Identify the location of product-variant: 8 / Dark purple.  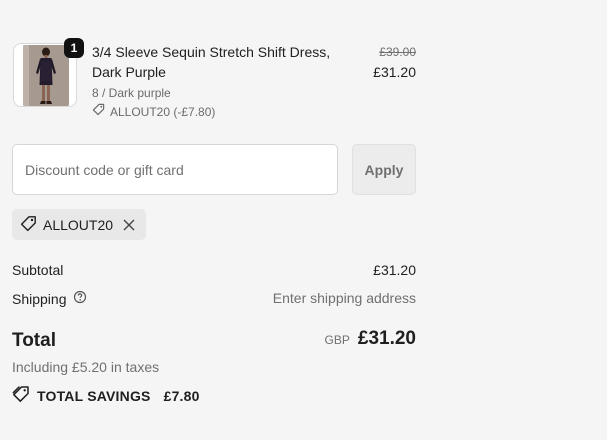
(131, 93).